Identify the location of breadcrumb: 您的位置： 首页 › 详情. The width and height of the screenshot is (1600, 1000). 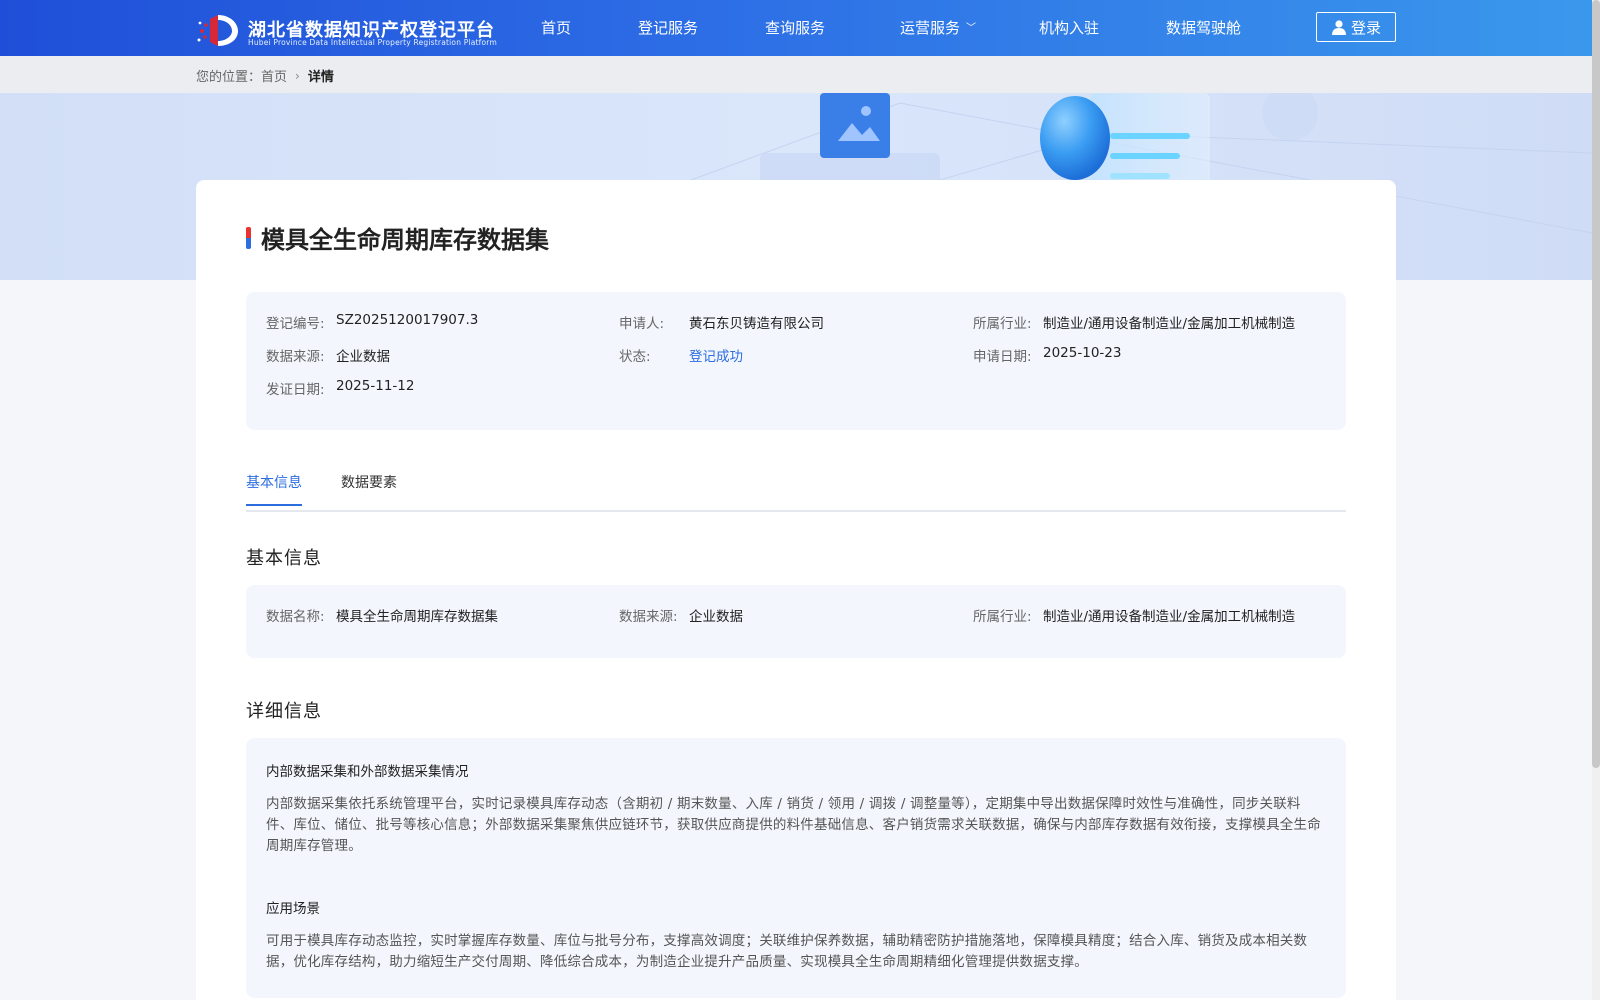
(265, 76).